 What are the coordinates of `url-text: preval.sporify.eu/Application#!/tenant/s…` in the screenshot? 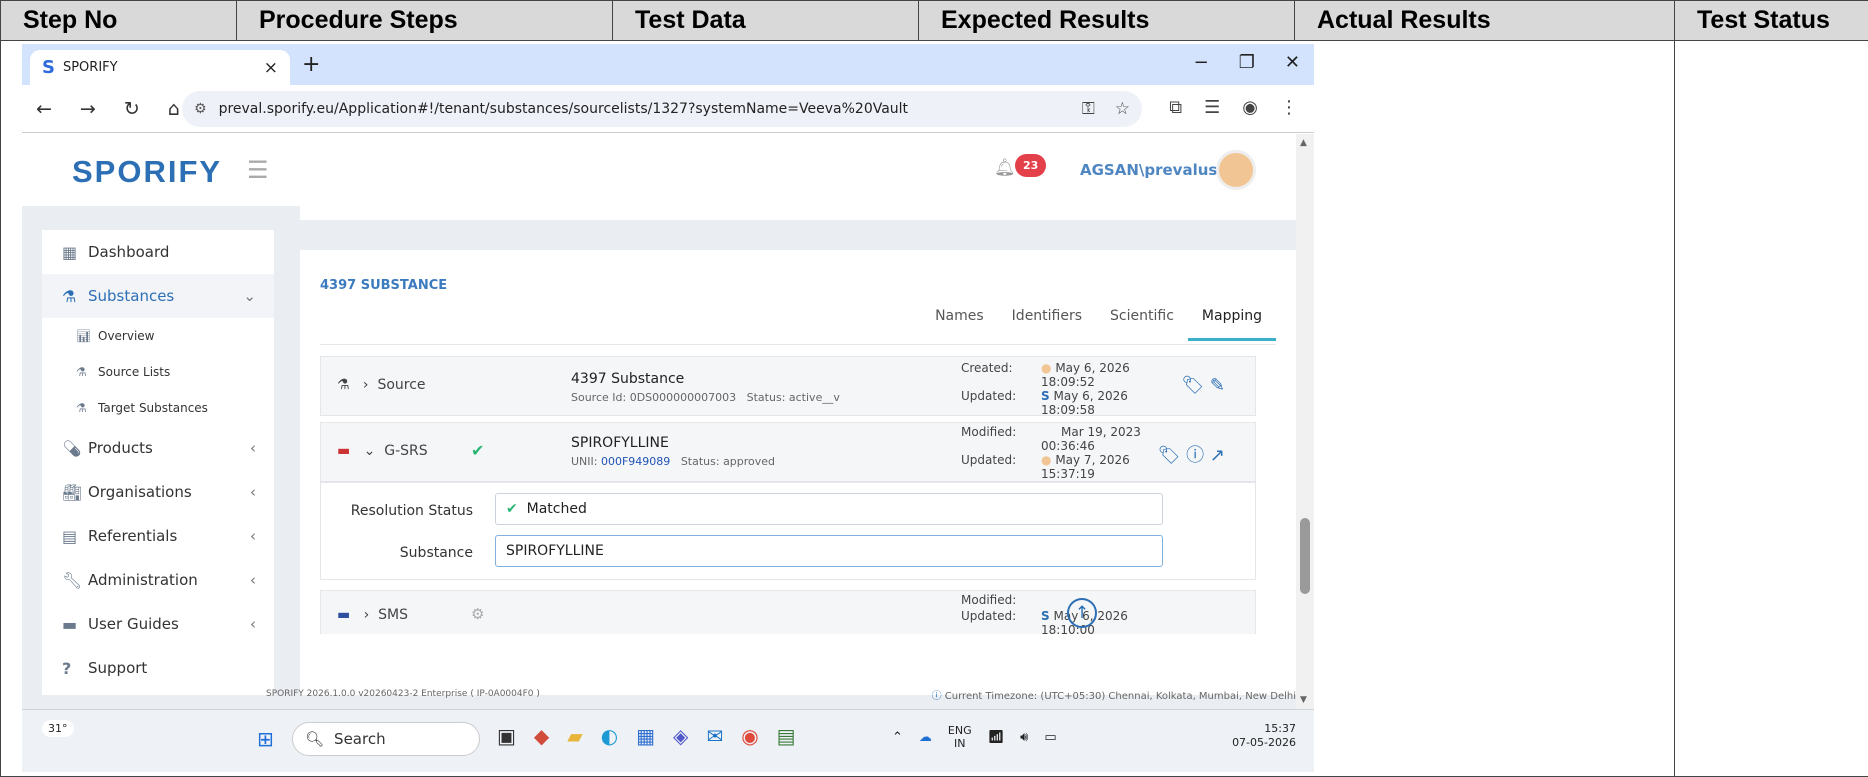 It's located at (564, 109).